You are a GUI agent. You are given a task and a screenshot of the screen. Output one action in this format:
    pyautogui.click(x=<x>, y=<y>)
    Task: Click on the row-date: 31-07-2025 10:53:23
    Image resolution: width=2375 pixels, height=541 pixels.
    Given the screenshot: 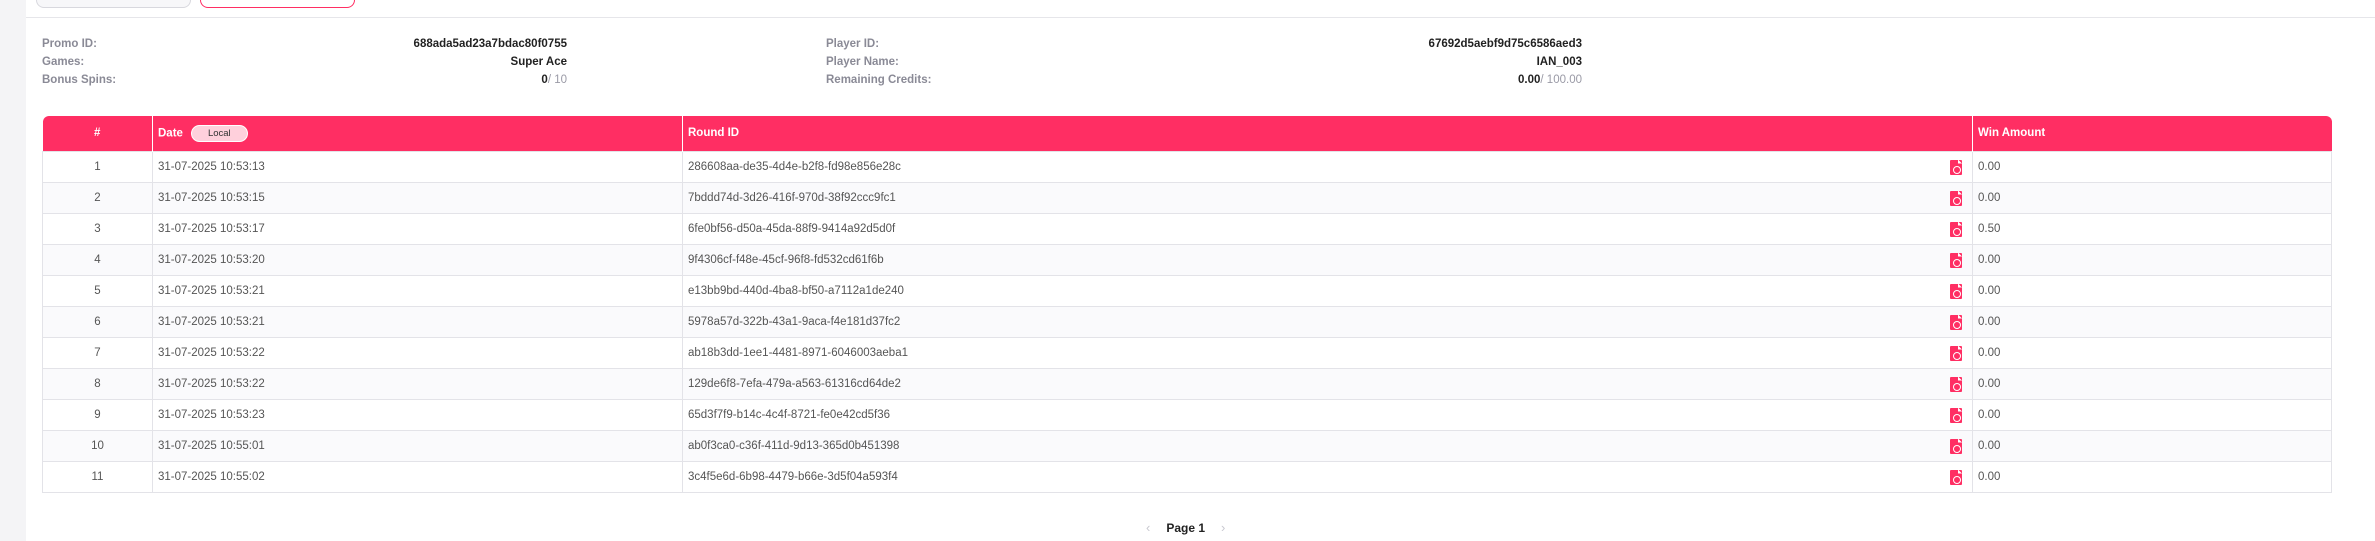 What is the action you would take?
    pyautogui.click(x=417, y=414)
    